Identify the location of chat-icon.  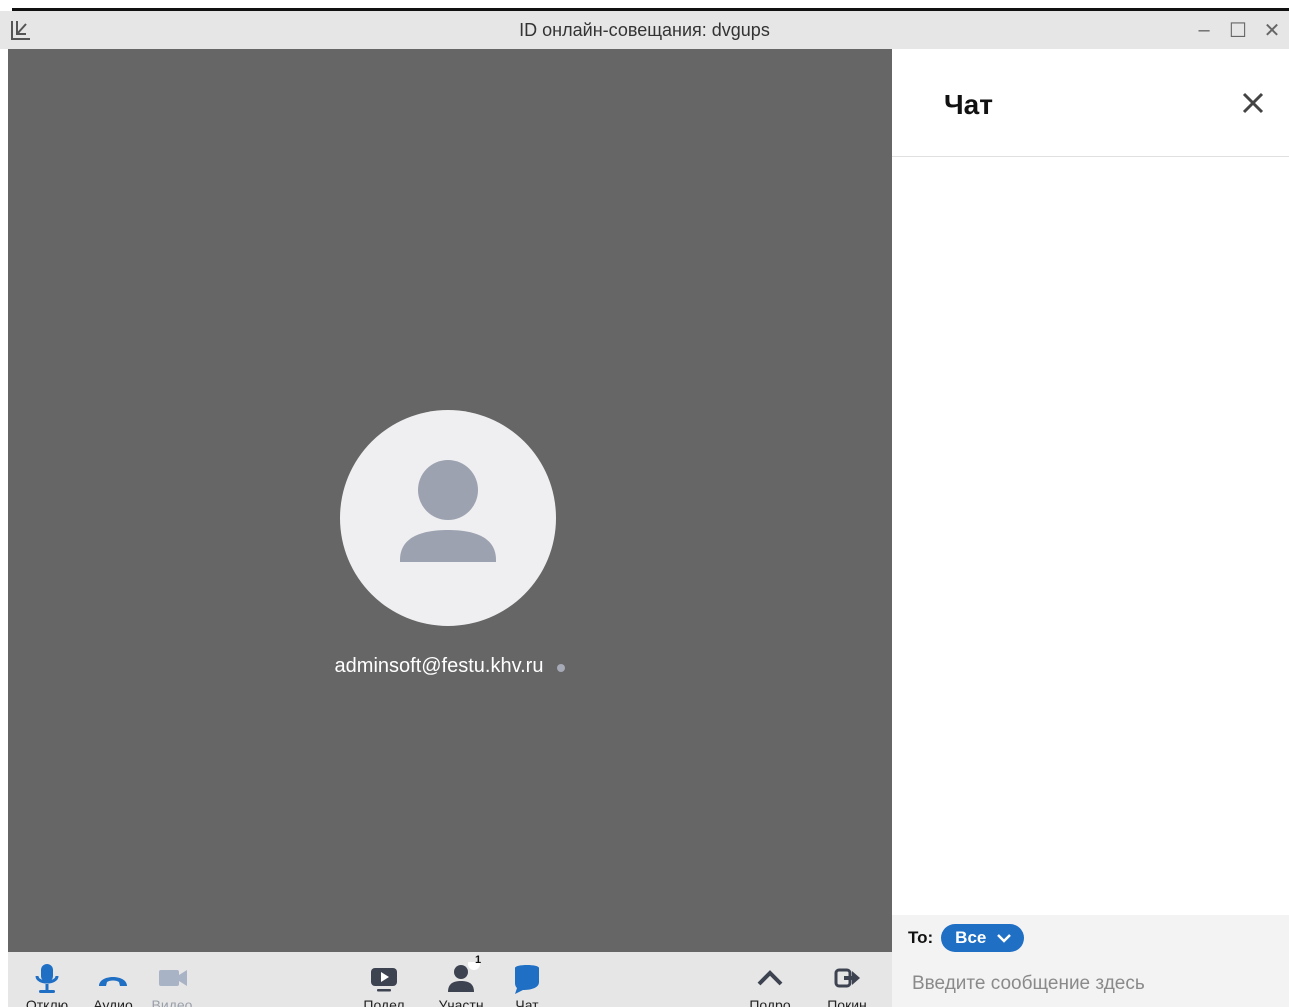
(527, 979).